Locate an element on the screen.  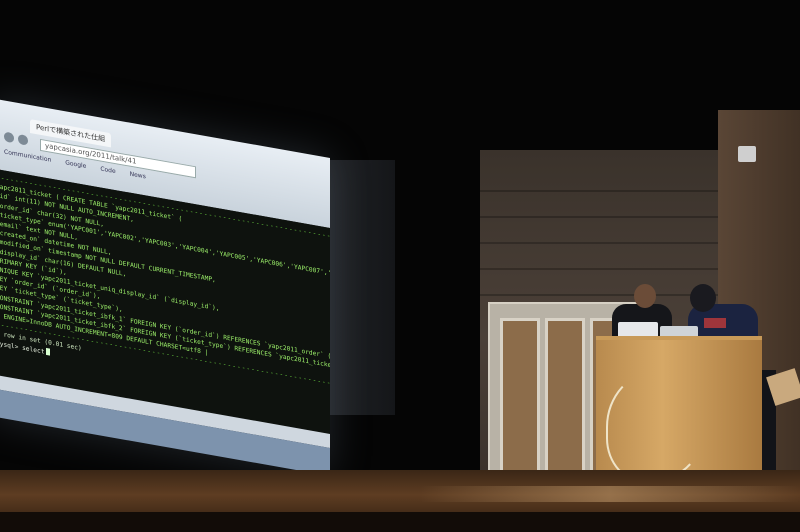
floor-reflection is located at coordinates (610, 494).